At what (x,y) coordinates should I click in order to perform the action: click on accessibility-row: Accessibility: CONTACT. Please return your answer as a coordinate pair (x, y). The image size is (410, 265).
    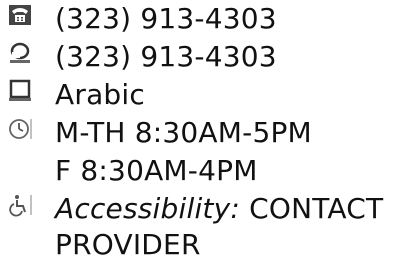
    Looking at the image, I should click on (205, 209).